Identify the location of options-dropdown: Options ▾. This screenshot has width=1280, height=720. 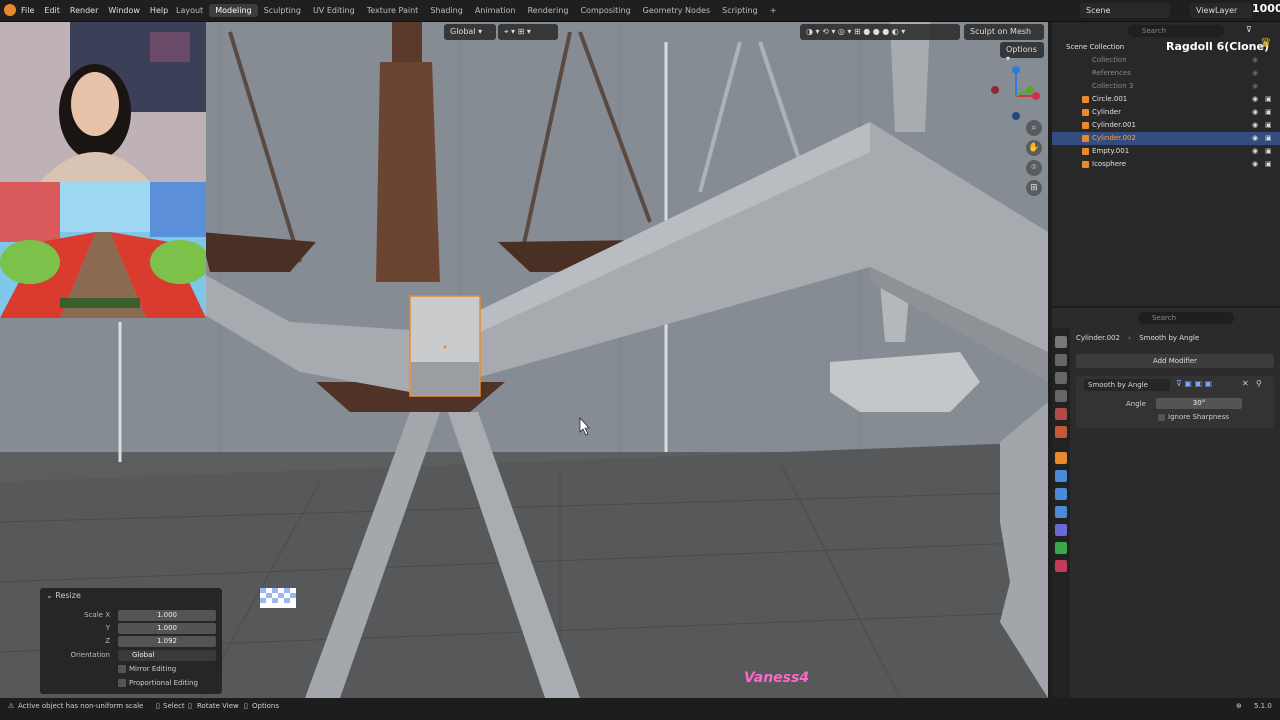
(1022, 52).